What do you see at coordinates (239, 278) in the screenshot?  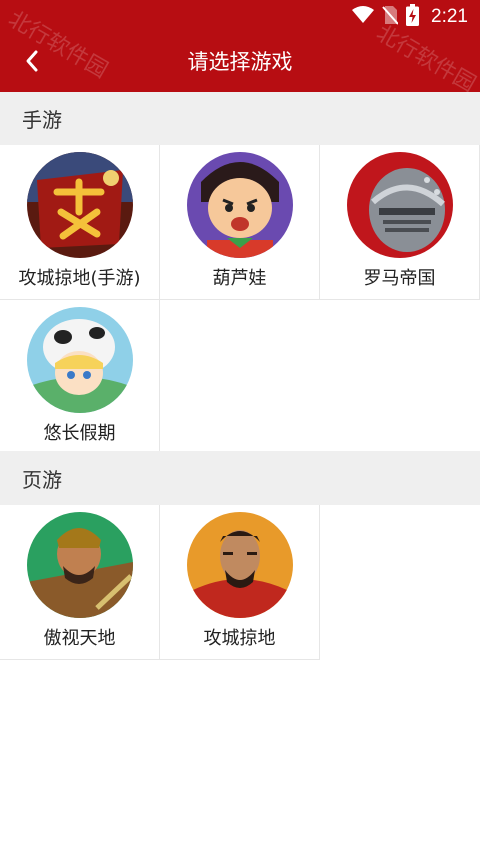 I see `game-name: 葫芦娃` at bounding box center [239, 278].